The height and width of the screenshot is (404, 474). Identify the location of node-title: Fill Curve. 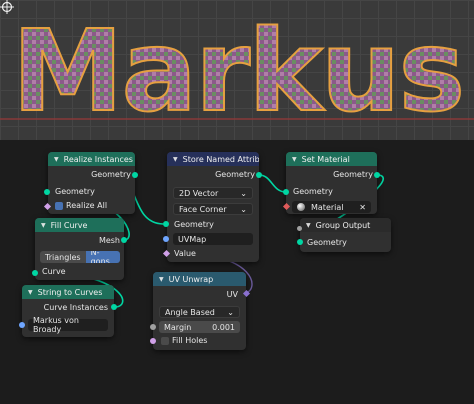
(69, 225).